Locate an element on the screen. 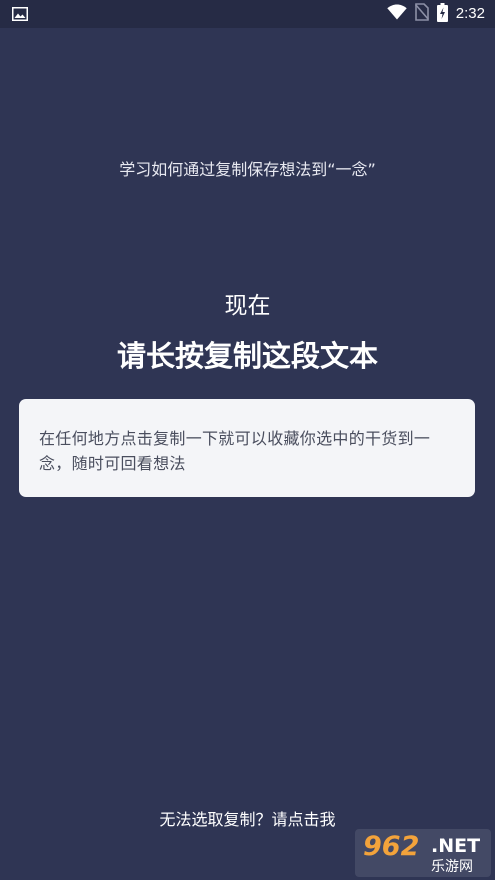 This screenshot has width=495, height=880. intro-text: 学习如何通过复制保存想法到“一念” is located at coordinates (247, 169).